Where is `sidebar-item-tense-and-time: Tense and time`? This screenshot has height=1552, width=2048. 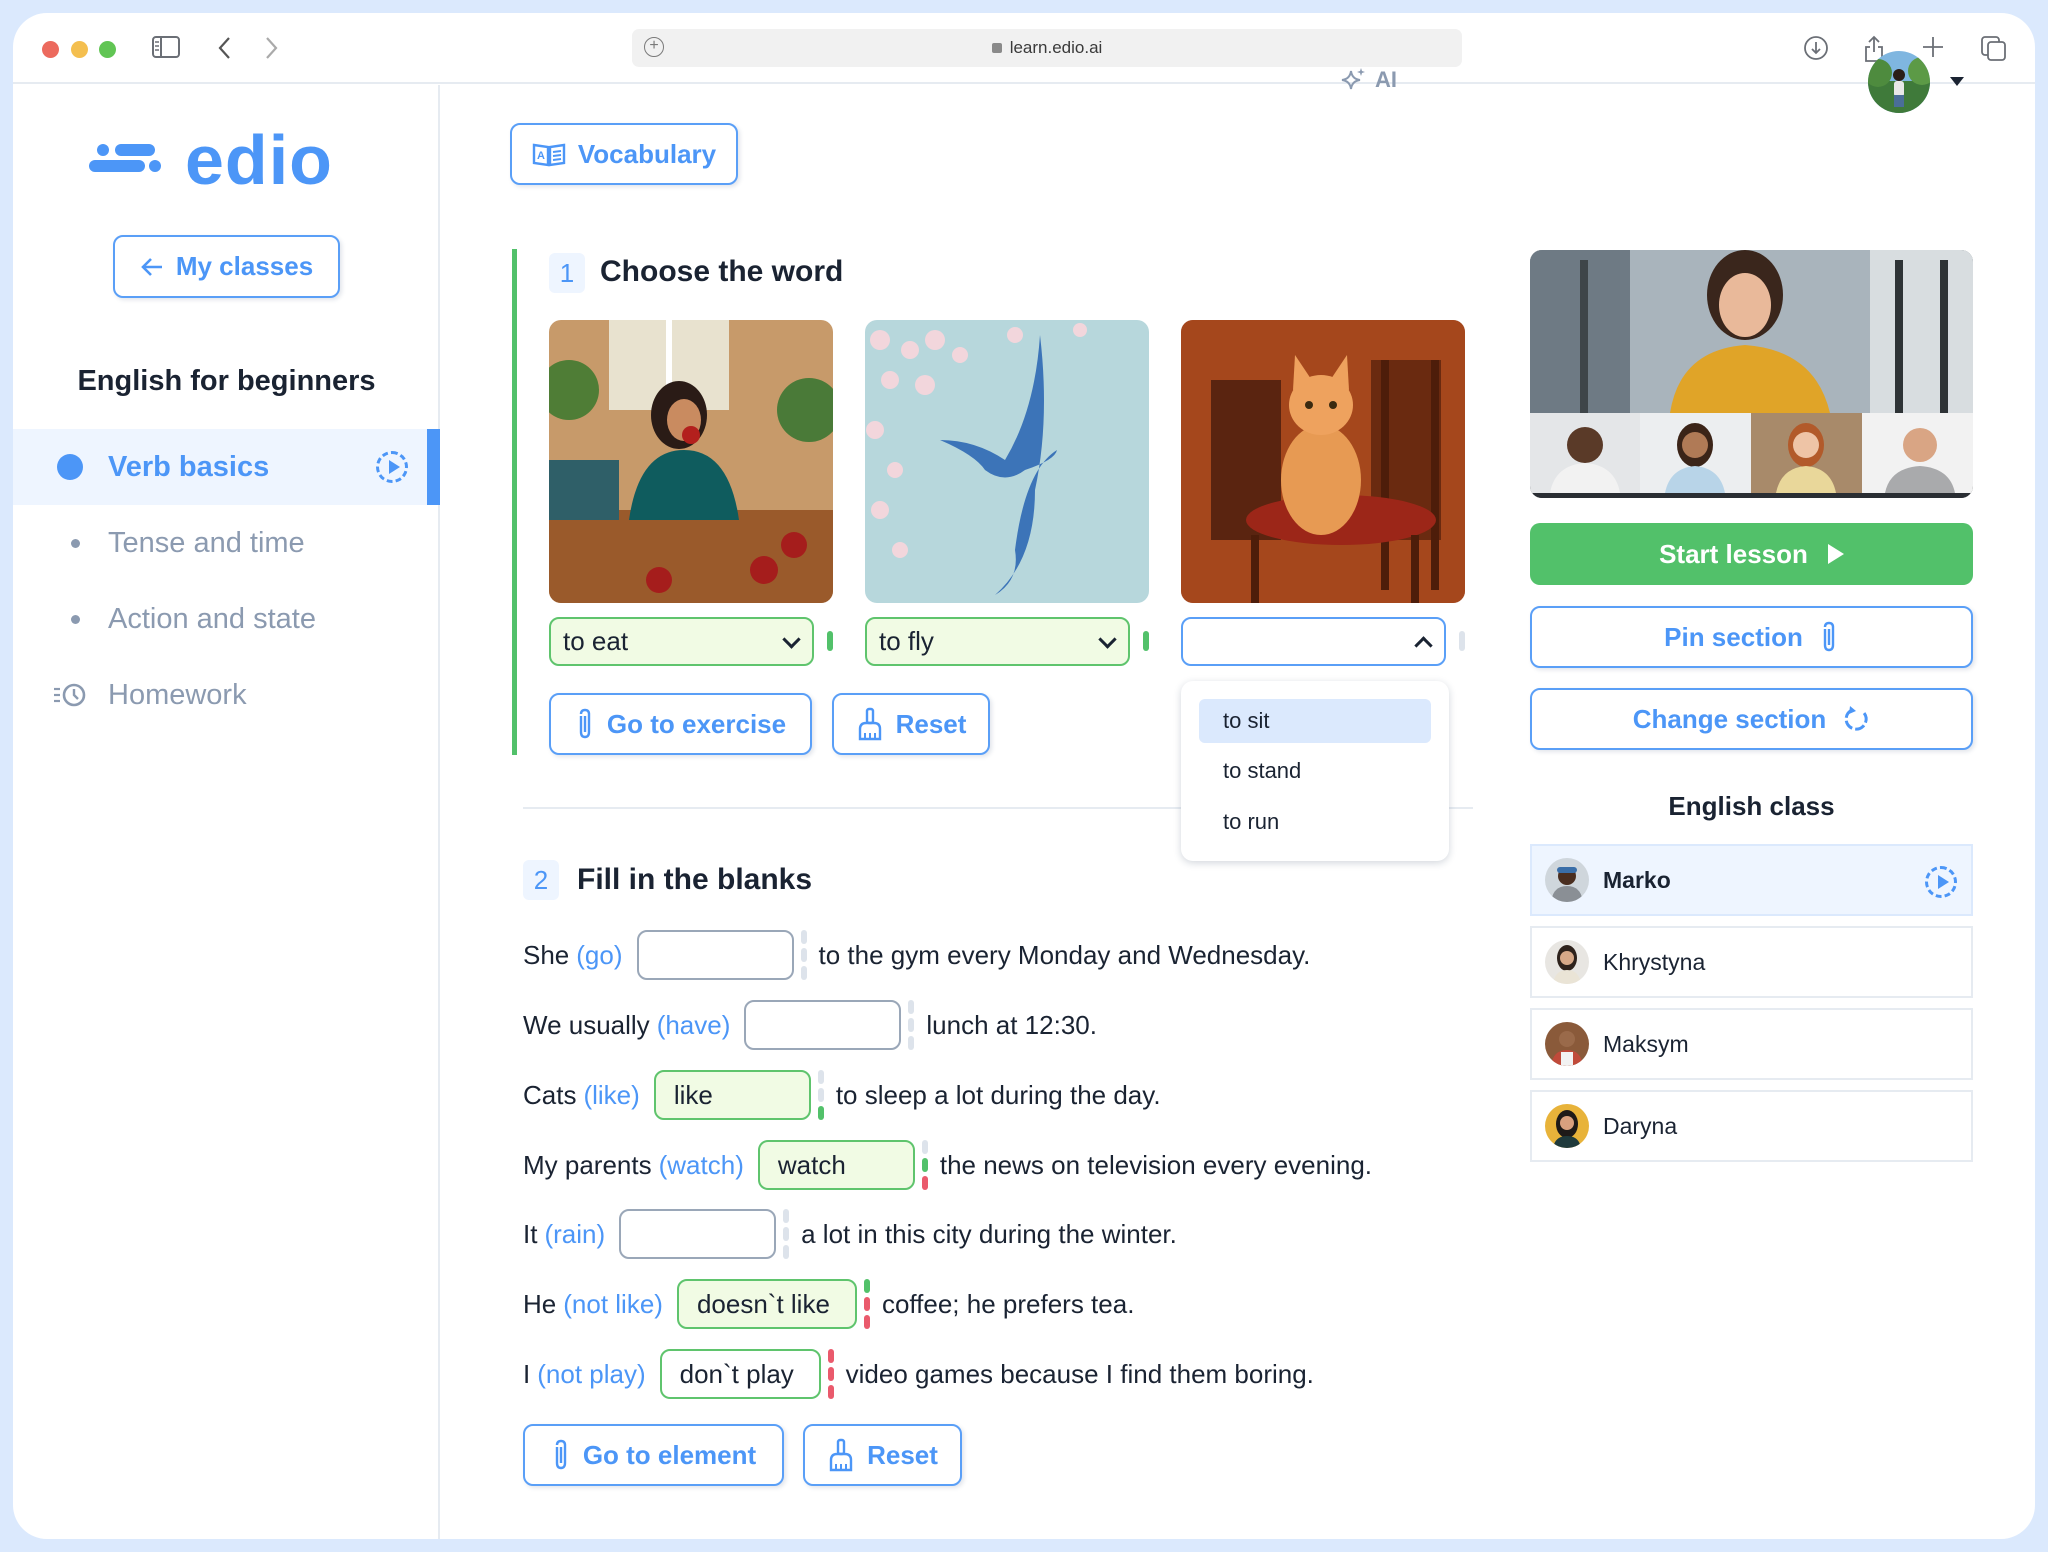
sidebar-item-tense-and-time: Tense and time is located at coordinates (226, 543).